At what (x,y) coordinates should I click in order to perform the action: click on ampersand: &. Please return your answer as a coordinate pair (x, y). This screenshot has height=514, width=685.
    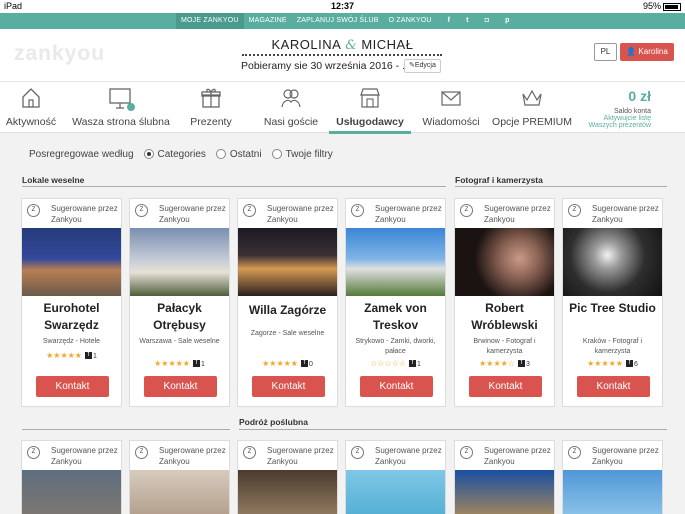
    Looking at the image, I should click on (351, 45).